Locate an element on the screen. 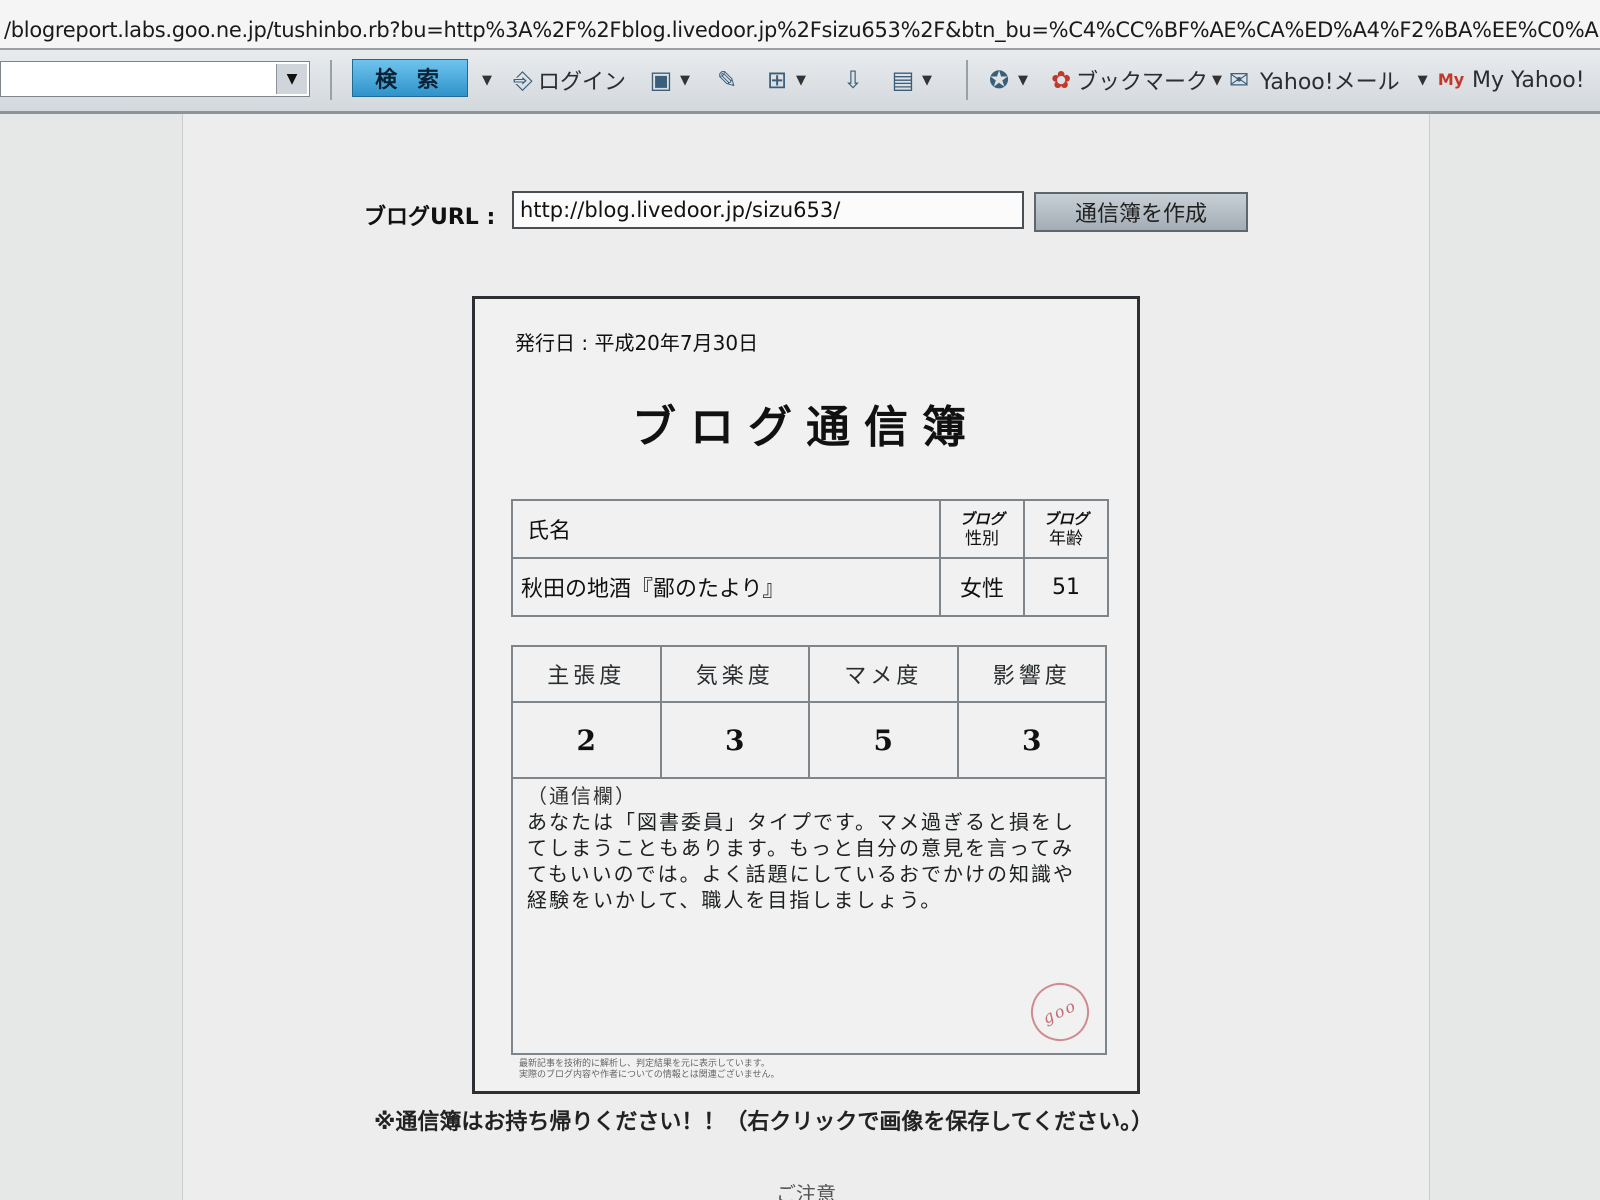 This screenshot has height=1200, width=1600. score-label: 気楽度 is located at coordinates (734, 674).